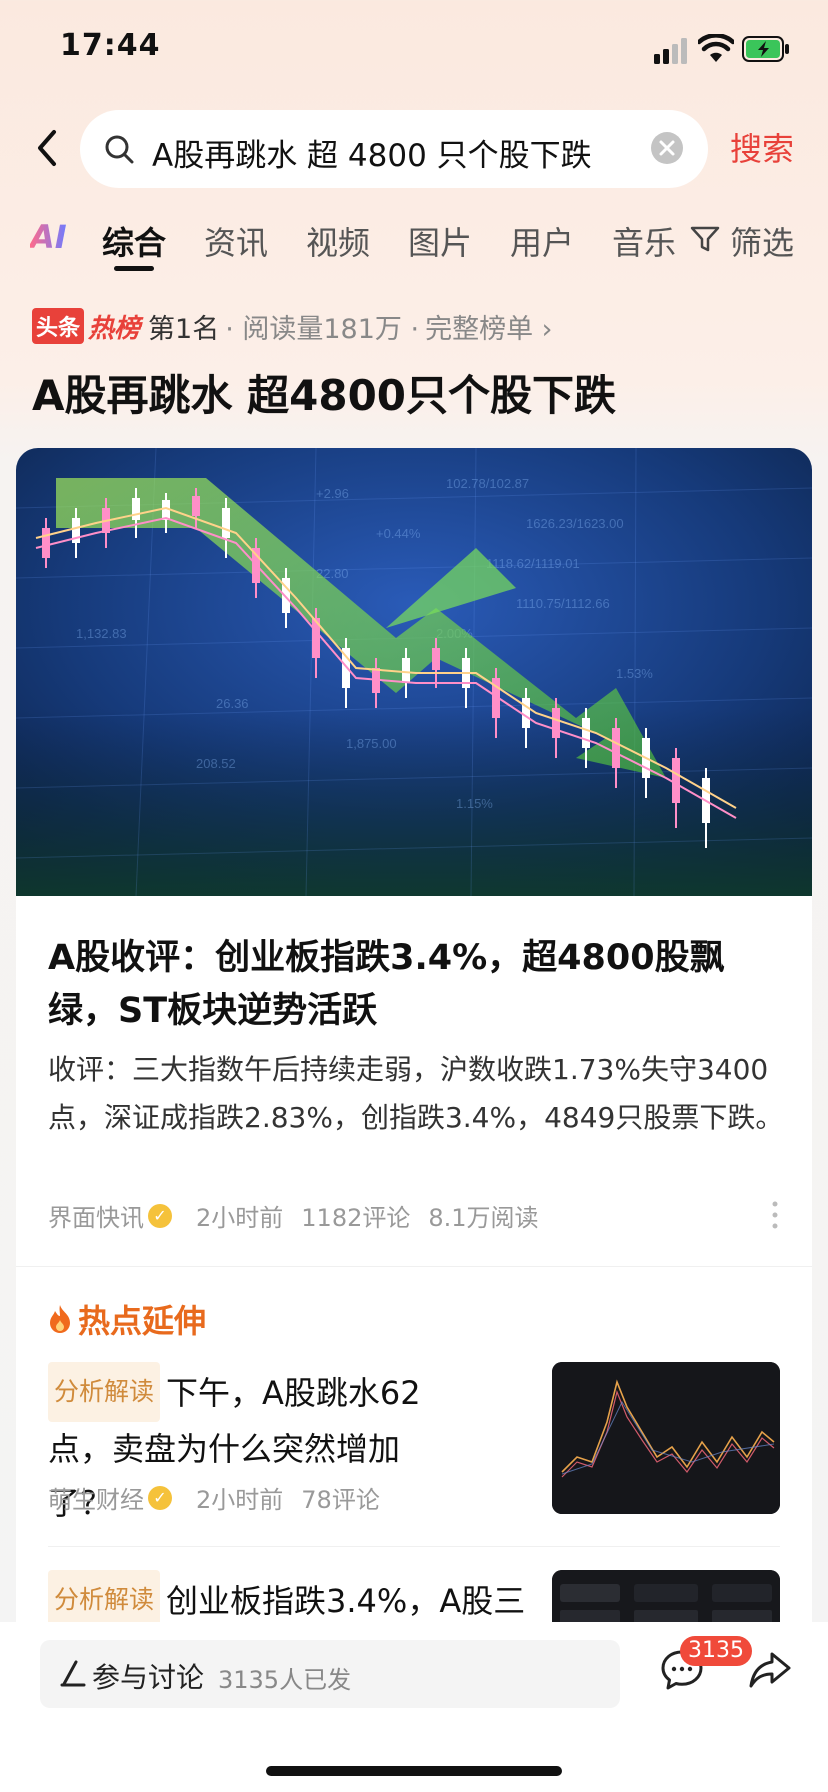 The width and height of the screenshot is (828, 1792). What do you see at coordinates (58, 326) in the screenshot?
I see `toutiao-badge: 头条` at bounding box center [58, 326].